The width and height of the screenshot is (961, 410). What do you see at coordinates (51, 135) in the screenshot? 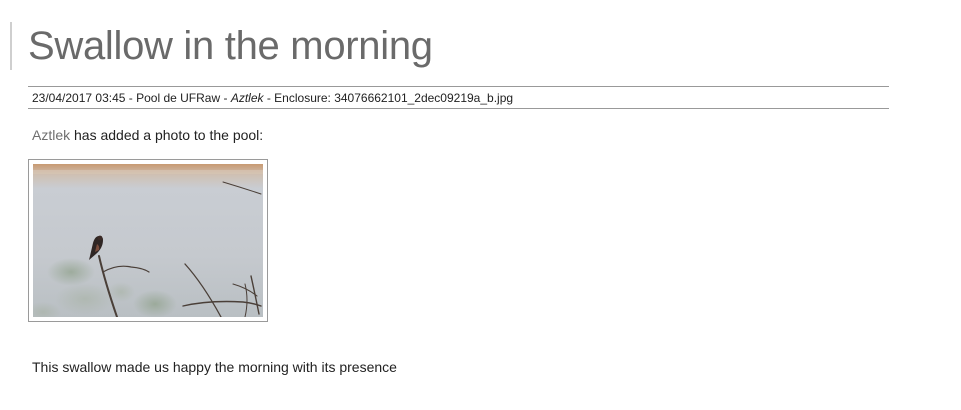
I see `author-link: Aztlek` at bounding box center [51, 135].